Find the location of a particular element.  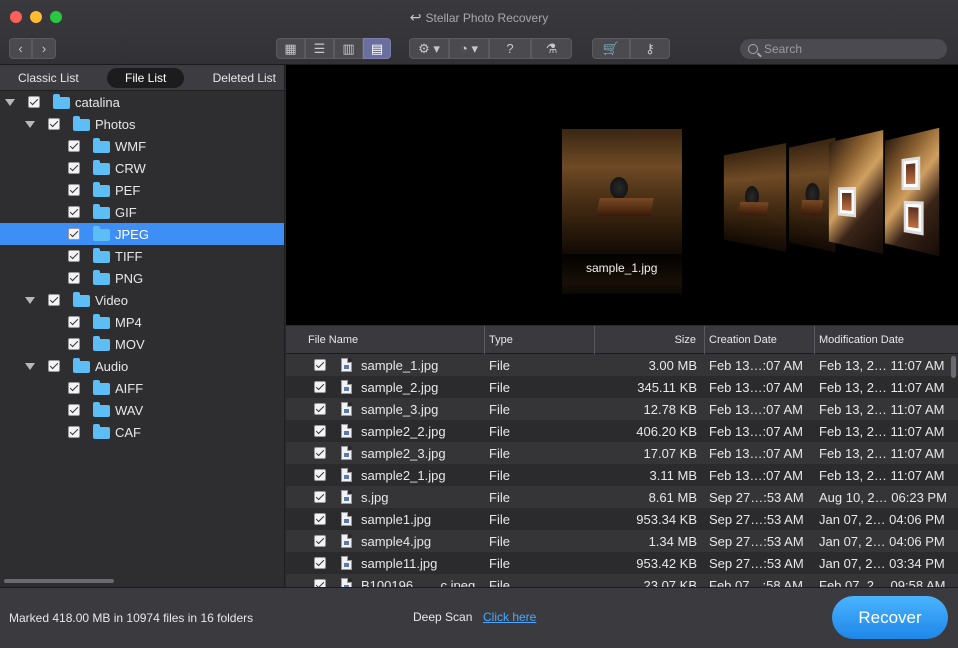

tab-classic-list: Classic List is located at coordinates (48, 78).